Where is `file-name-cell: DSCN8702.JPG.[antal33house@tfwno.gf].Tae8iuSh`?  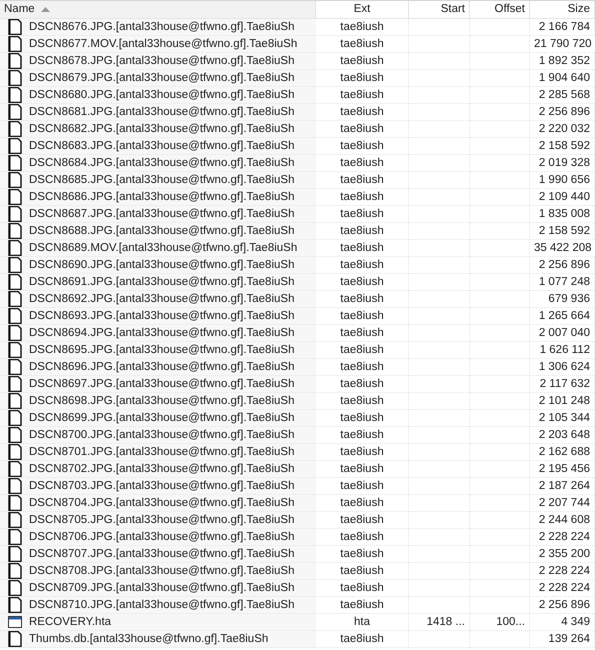
file-name-cell: DSCN8702.JPG.[antal33house@tfwno.gf].Tae8iuSh is located at coordinates (158, 469).